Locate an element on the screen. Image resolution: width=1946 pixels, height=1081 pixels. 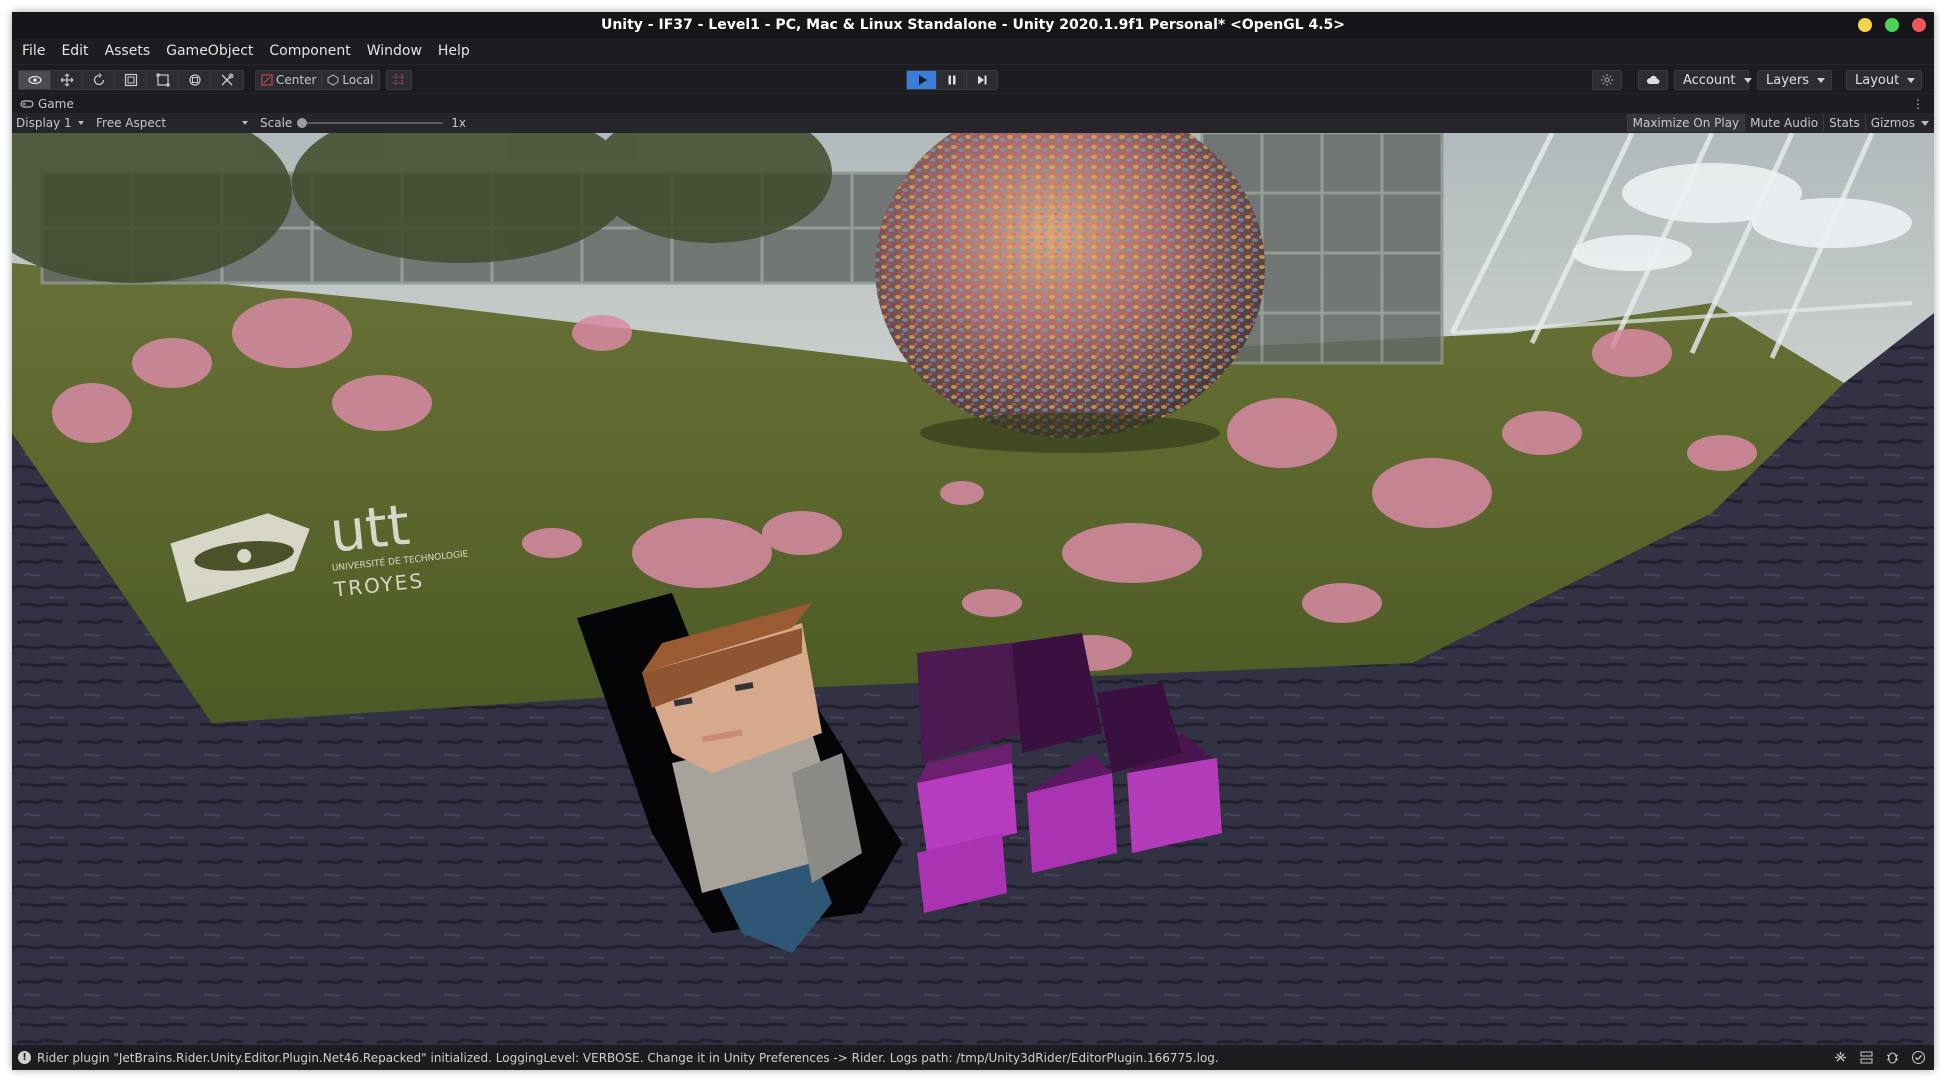
cloud-button is located at coordinates (1653, 80).